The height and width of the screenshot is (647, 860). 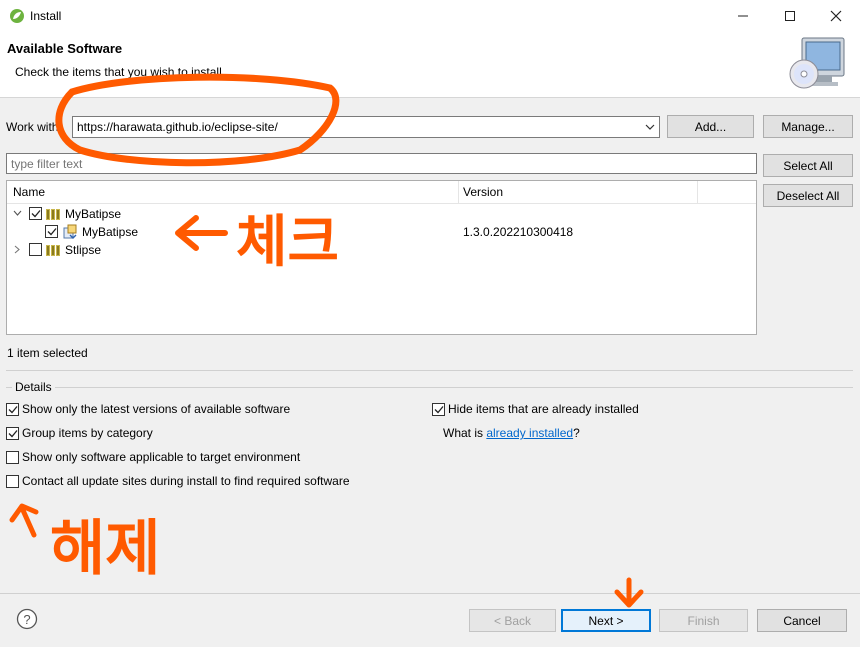 I want to click on maximize-button, so click(x=790, y=16).